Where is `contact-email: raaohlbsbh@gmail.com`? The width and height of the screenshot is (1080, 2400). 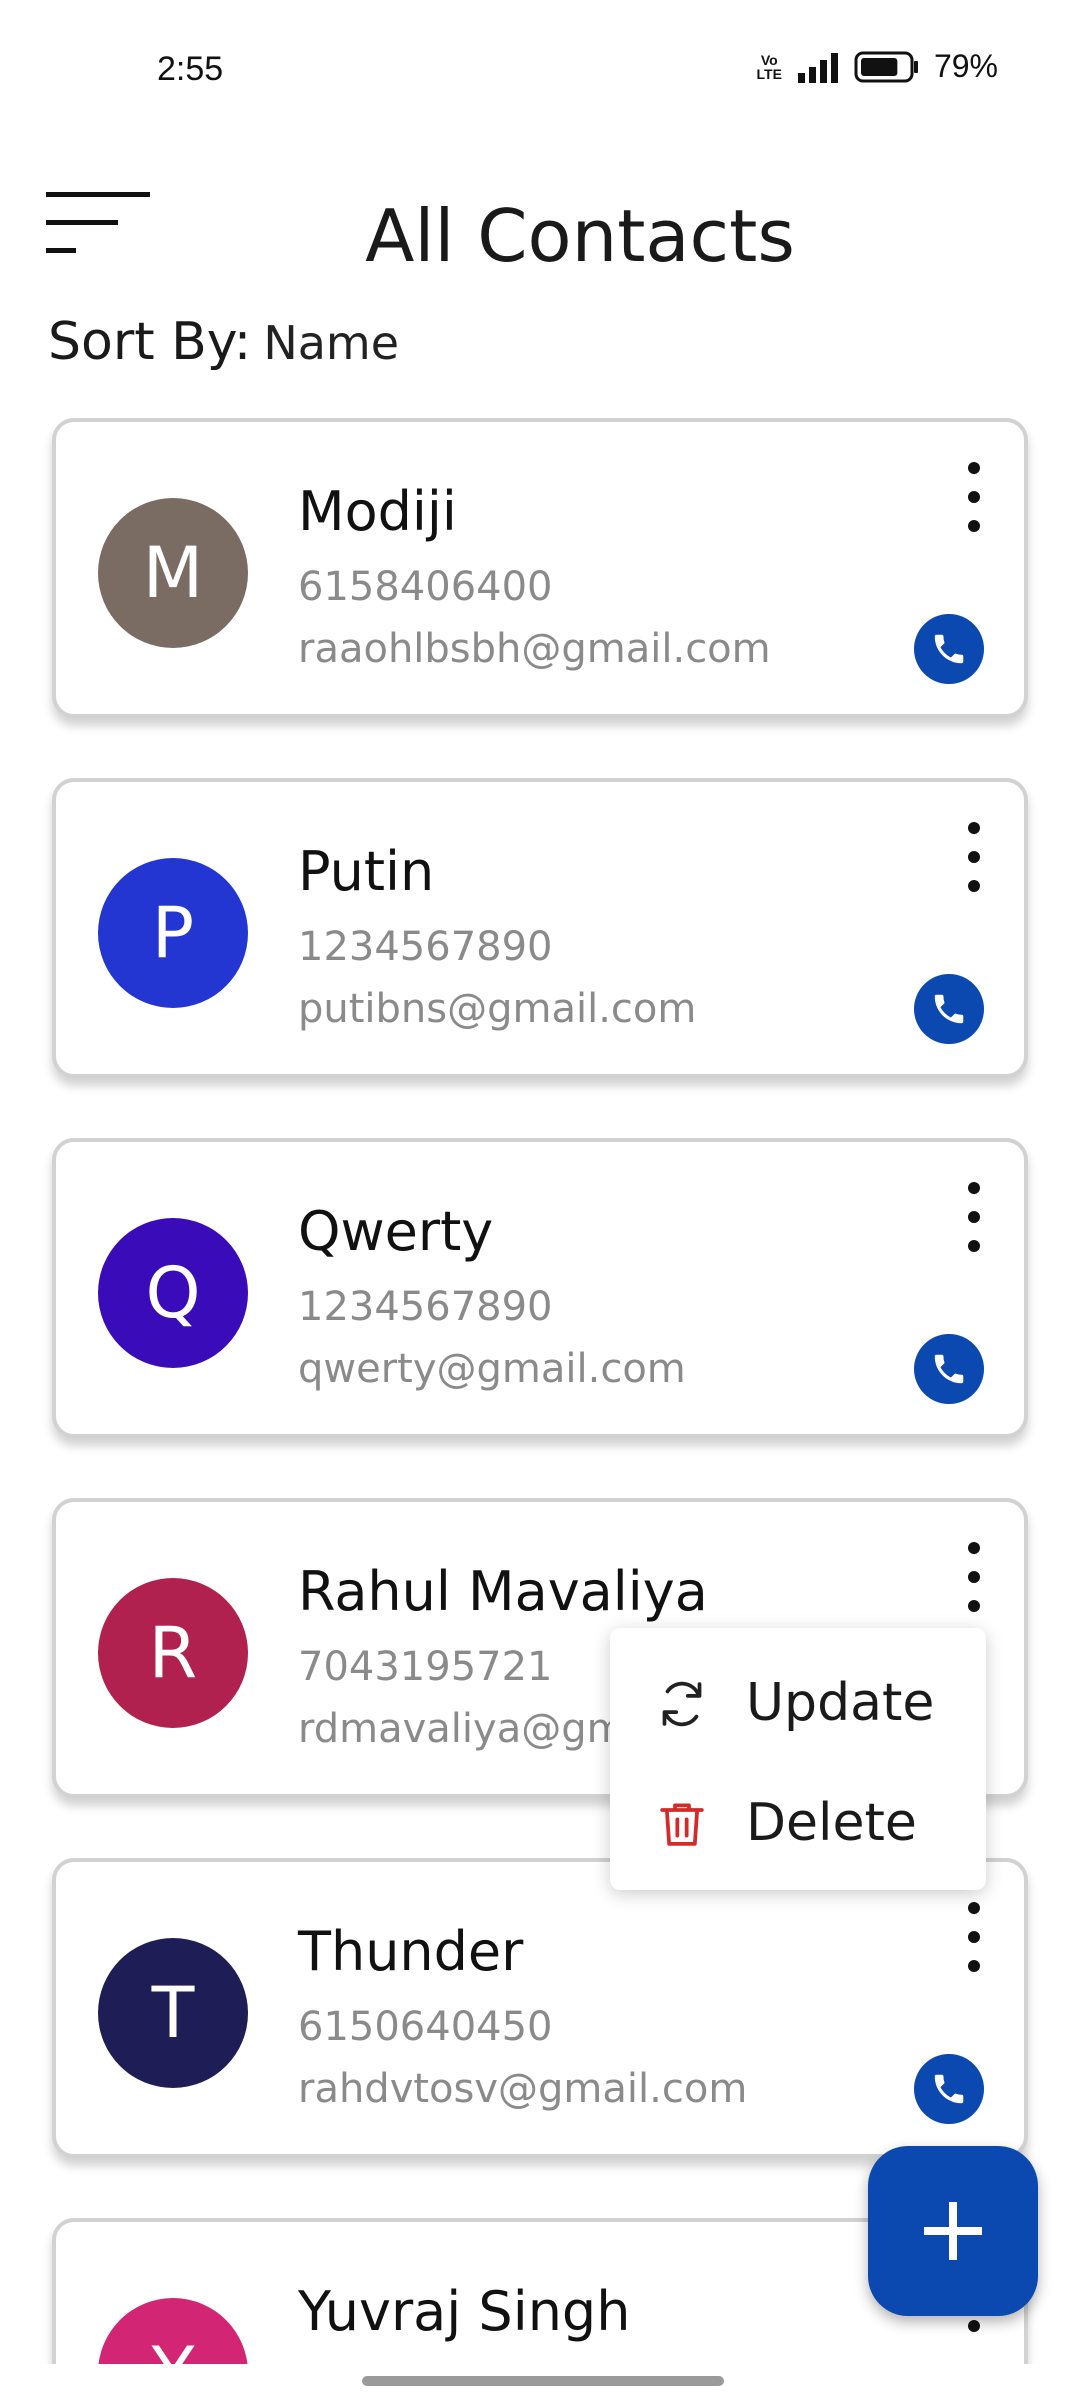
contact-email: raaohlbsbh@gmail.com is located at coordinates (534, 649).